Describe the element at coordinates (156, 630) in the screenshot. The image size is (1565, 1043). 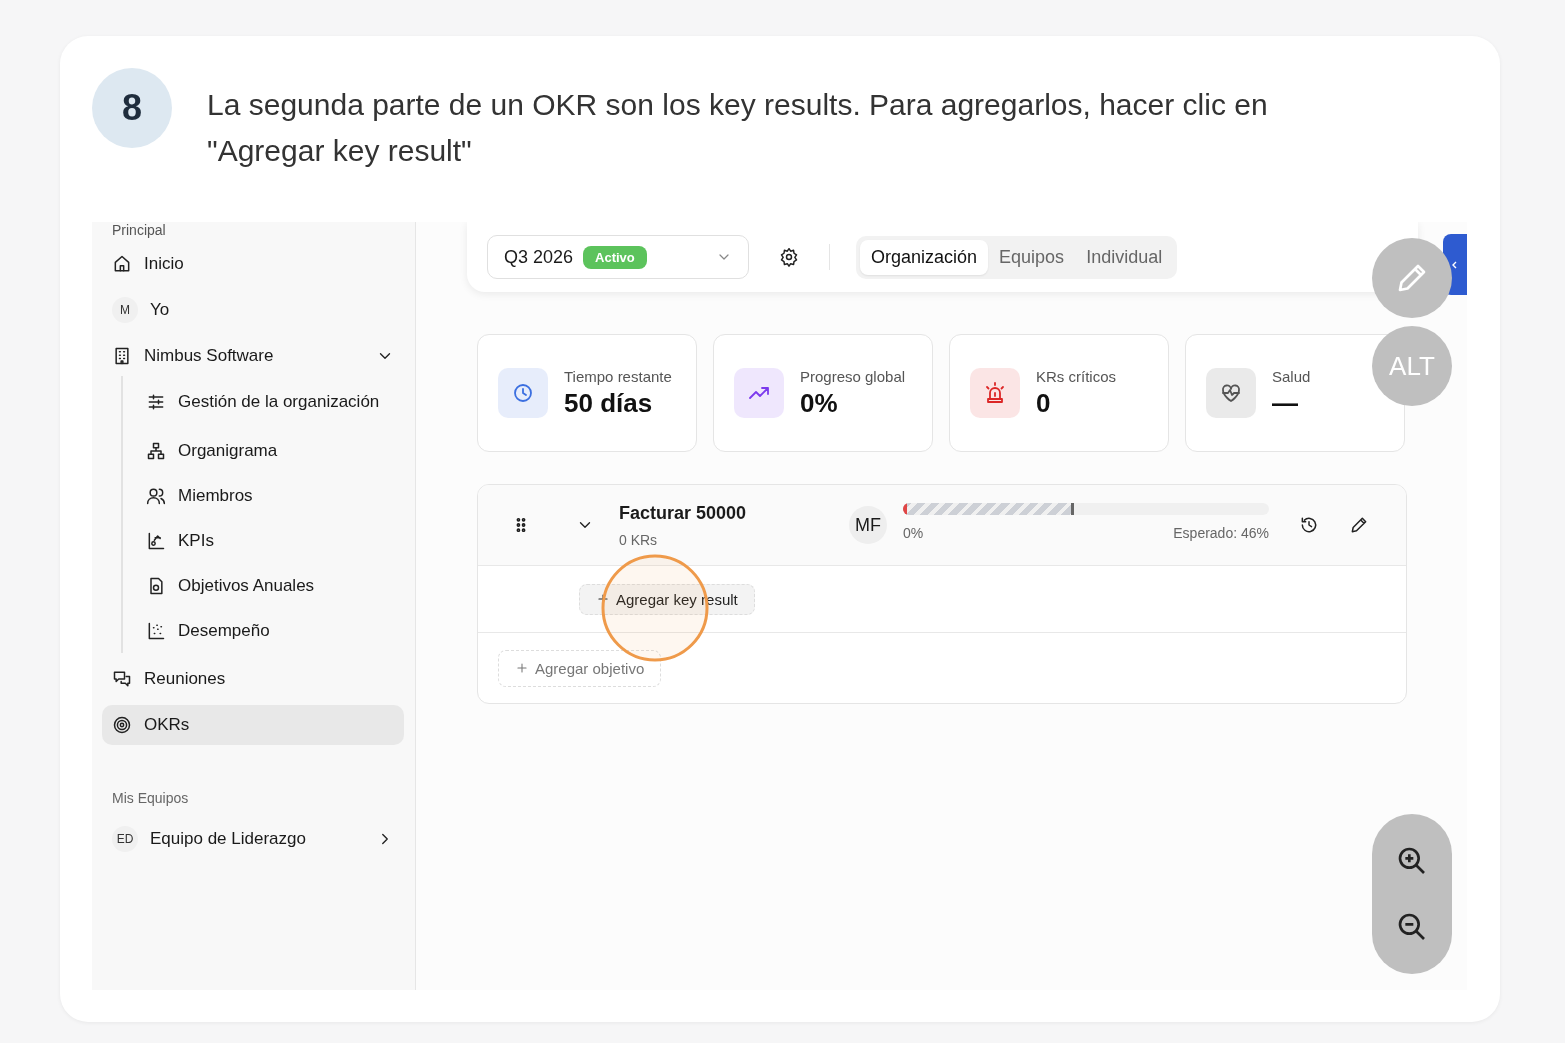
I see `scatter-icon` at that location.